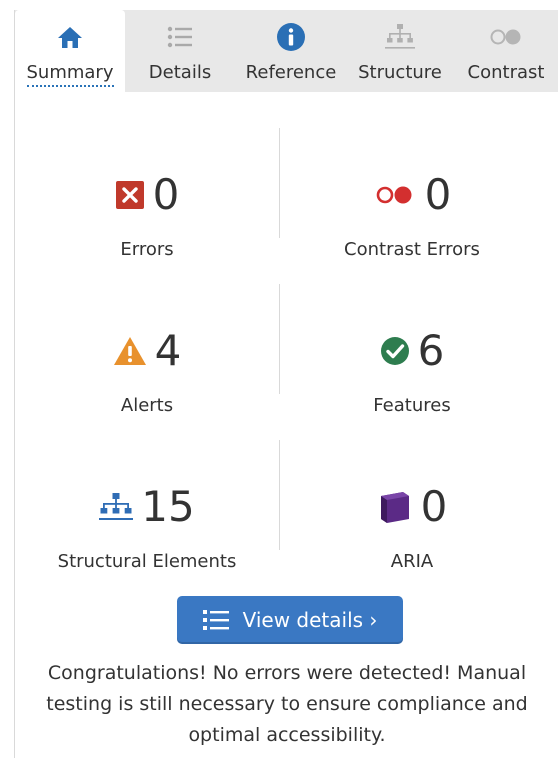 The height and width of the screenshot is (758, 558). I want to click on tab-contrast: Contrast, so click(505, 51).